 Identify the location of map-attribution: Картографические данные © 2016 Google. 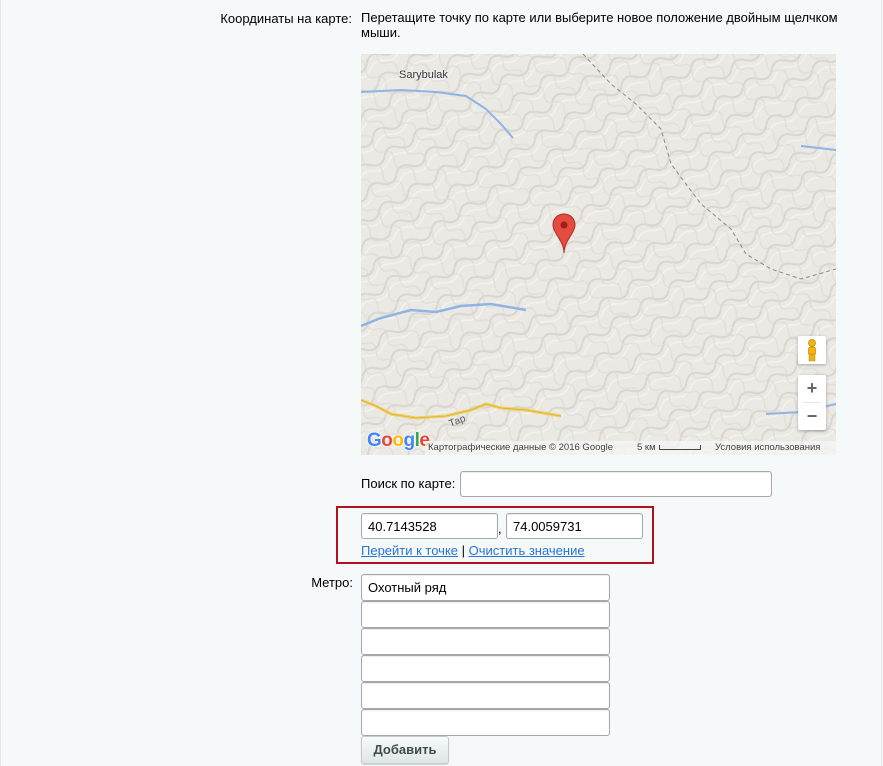
(521, 447).